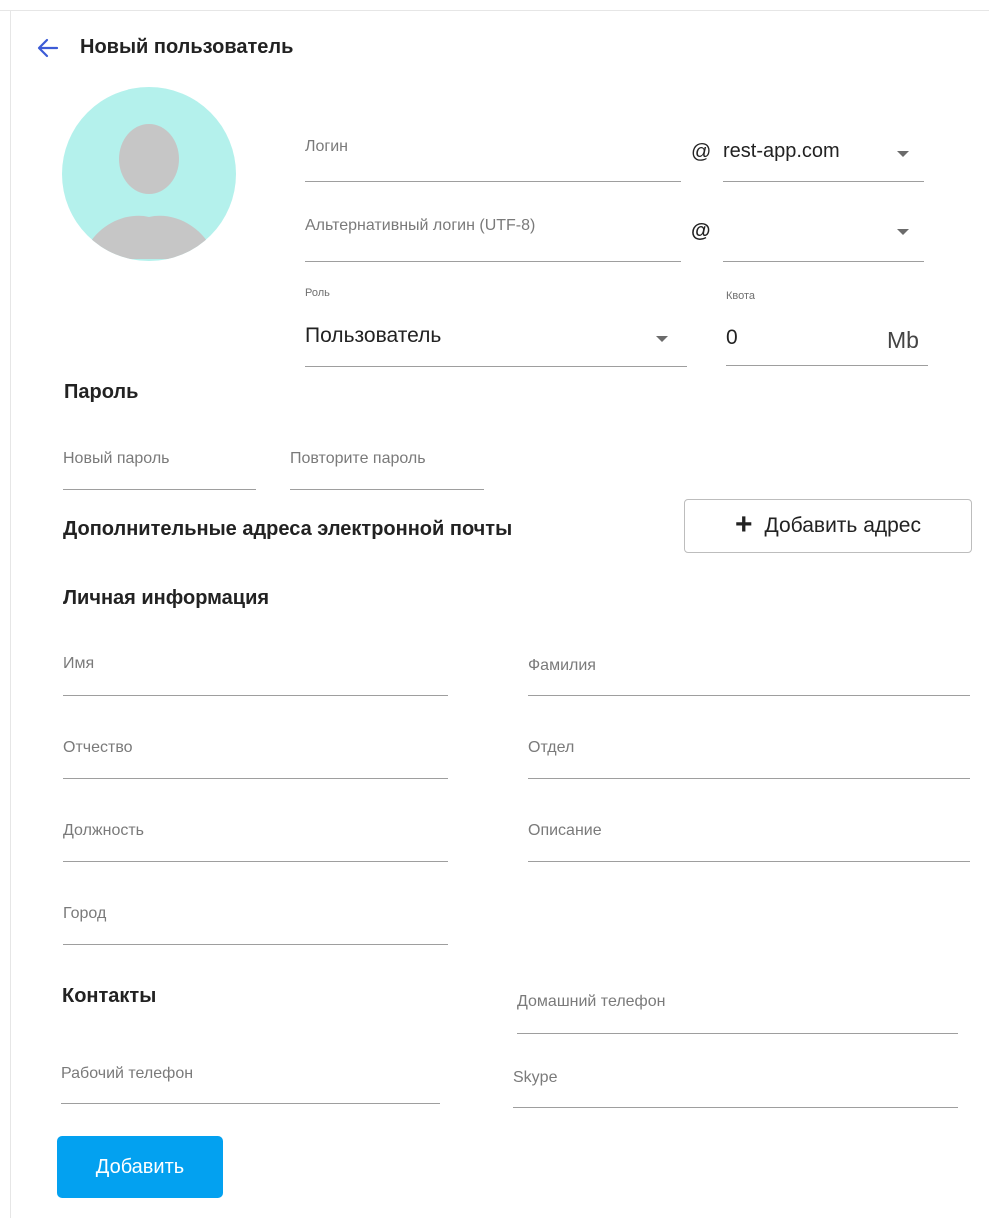 This screenshot has width=989, height=1218. Describe the element at coordinates (159, 489) in the screenshot. I see `new-password-input` at that location.